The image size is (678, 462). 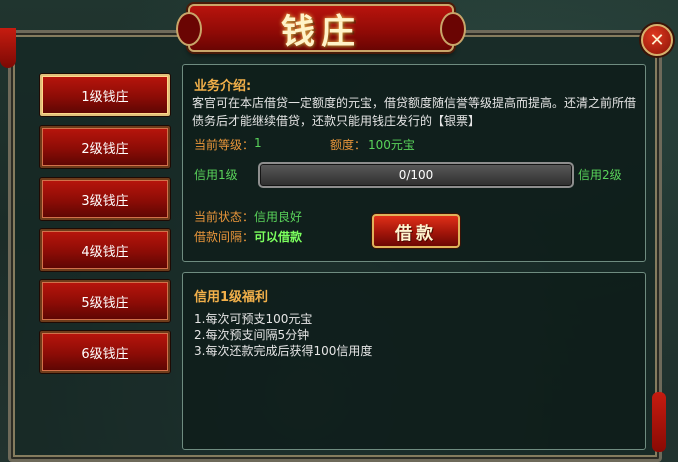 I want to click on state-label: 当前状态：, so click(x=224, y=217).